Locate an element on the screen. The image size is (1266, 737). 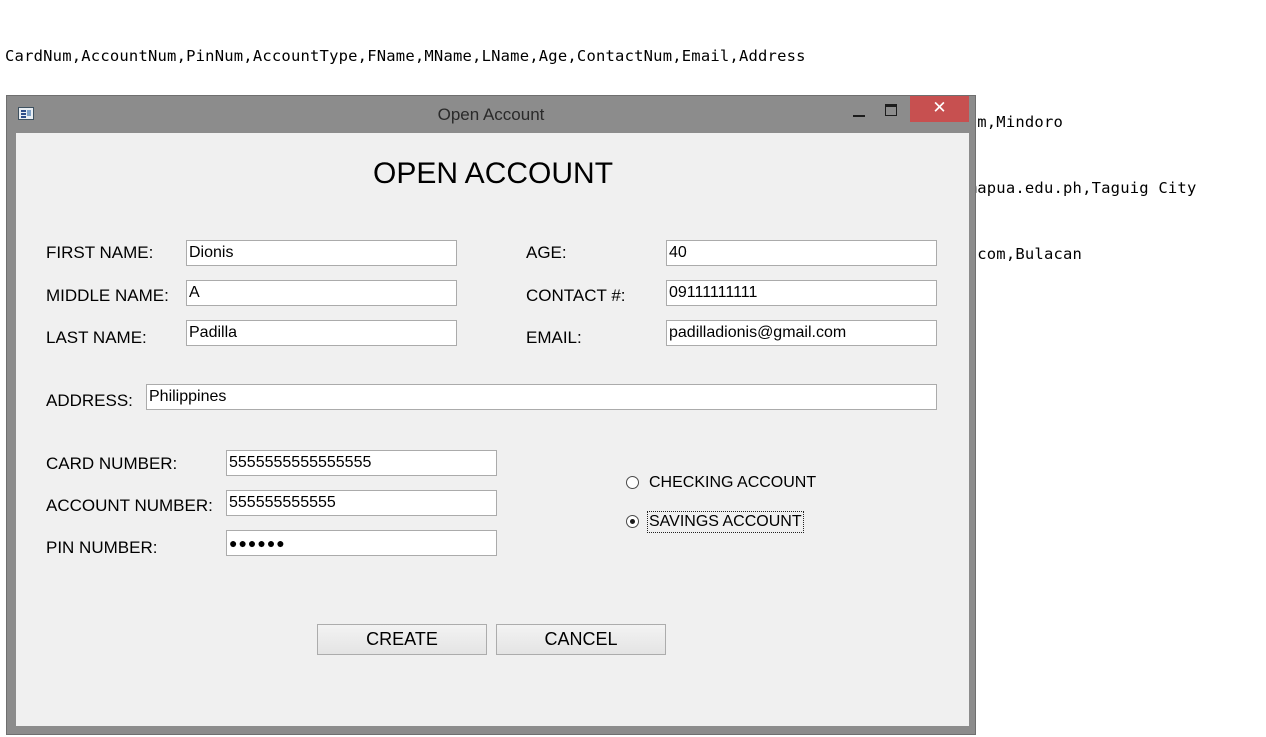
age-label: AGE: is located at coordinates (546, 252).